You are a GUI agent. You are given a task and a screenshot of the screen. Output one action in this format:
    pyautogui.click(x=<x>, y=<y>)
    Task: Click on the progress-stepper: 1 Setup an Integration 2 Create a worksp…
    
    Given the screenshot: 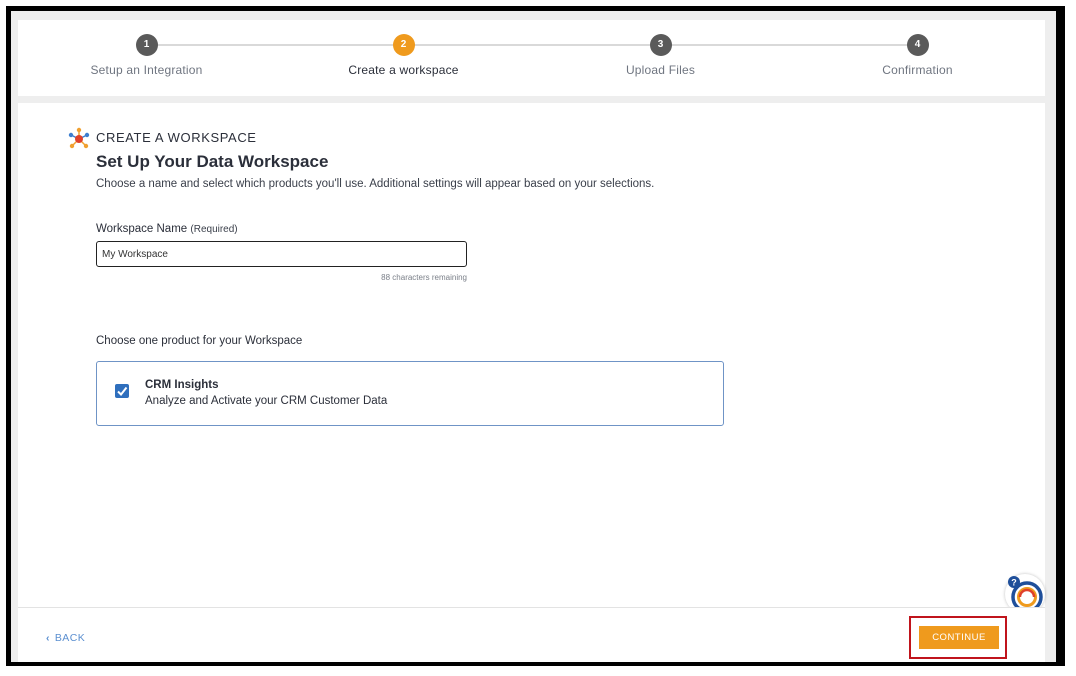 What is the action you would take?
    pyautogui.click(x=531, y=58)
    